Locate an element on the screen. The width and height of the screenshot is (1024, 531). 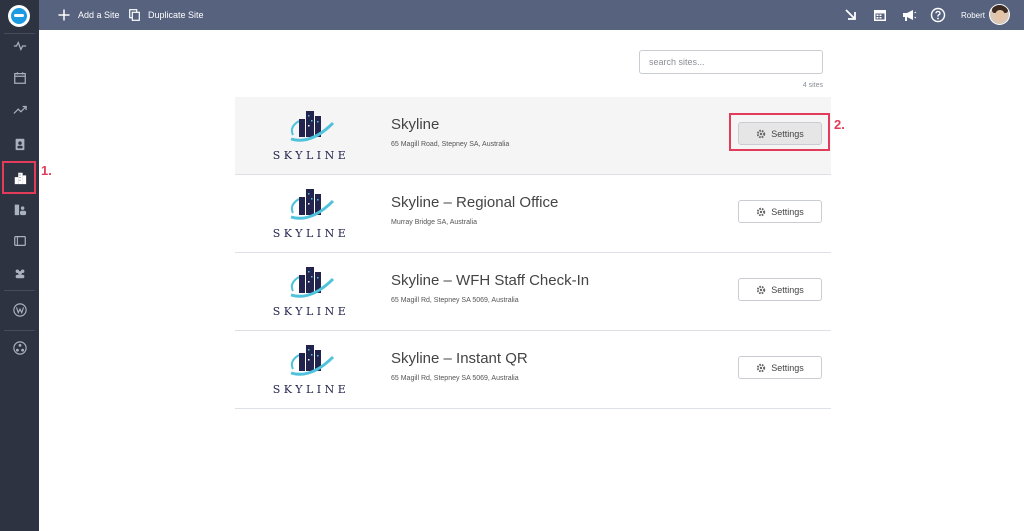
sidebar: 1. is located at coordinates (26, 265).